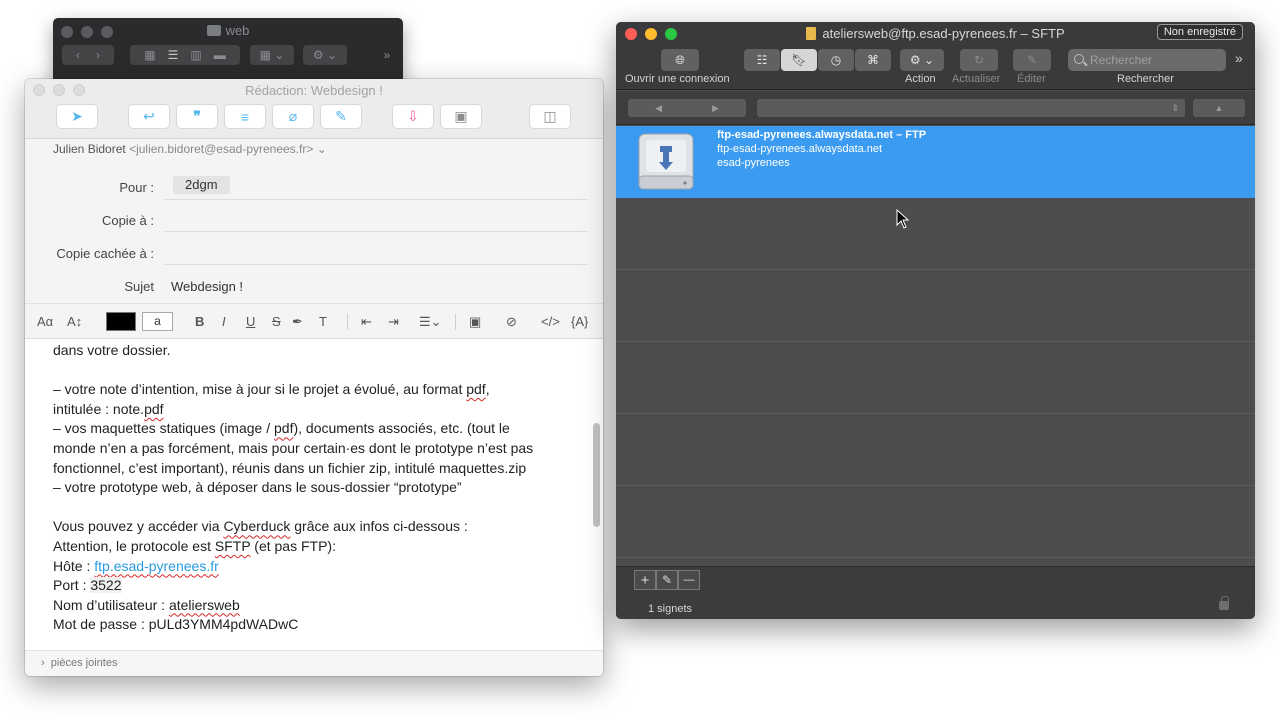 This screenshot has height=720, width=1280. I want to click on lock-icon, so click(1224, 603).